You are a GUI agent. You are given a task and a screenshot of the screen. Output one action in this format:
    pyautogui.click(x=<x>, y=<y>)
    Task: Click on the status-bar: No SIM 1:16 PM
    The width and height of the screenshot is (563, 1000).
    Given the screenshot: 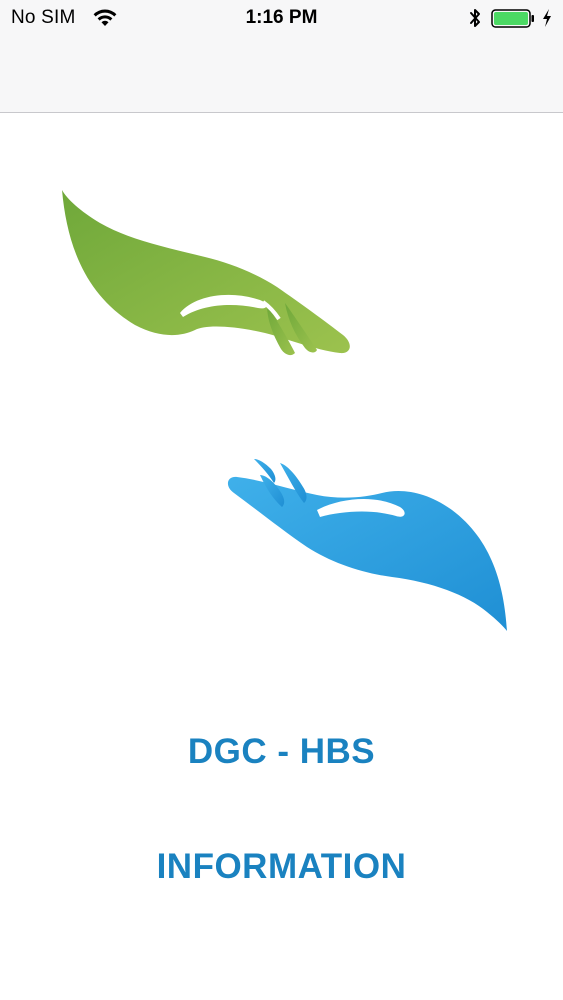 What is the action you would take?
    pyautogui.click(x=281, y=19)
    